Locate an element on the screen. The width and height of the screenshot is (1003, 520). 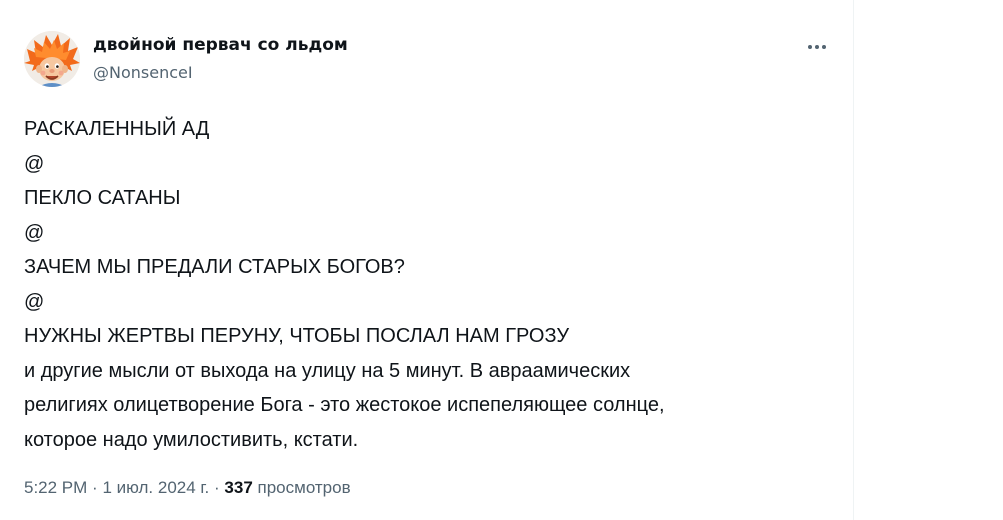
views-count: 337 is located at coordinates (238, 487).